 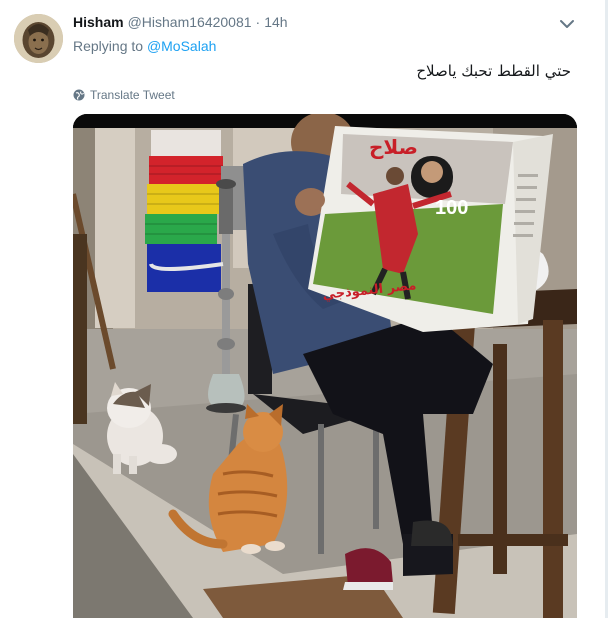 I want to click on replying-to-label: Replying to, so click(x=108, y=46).